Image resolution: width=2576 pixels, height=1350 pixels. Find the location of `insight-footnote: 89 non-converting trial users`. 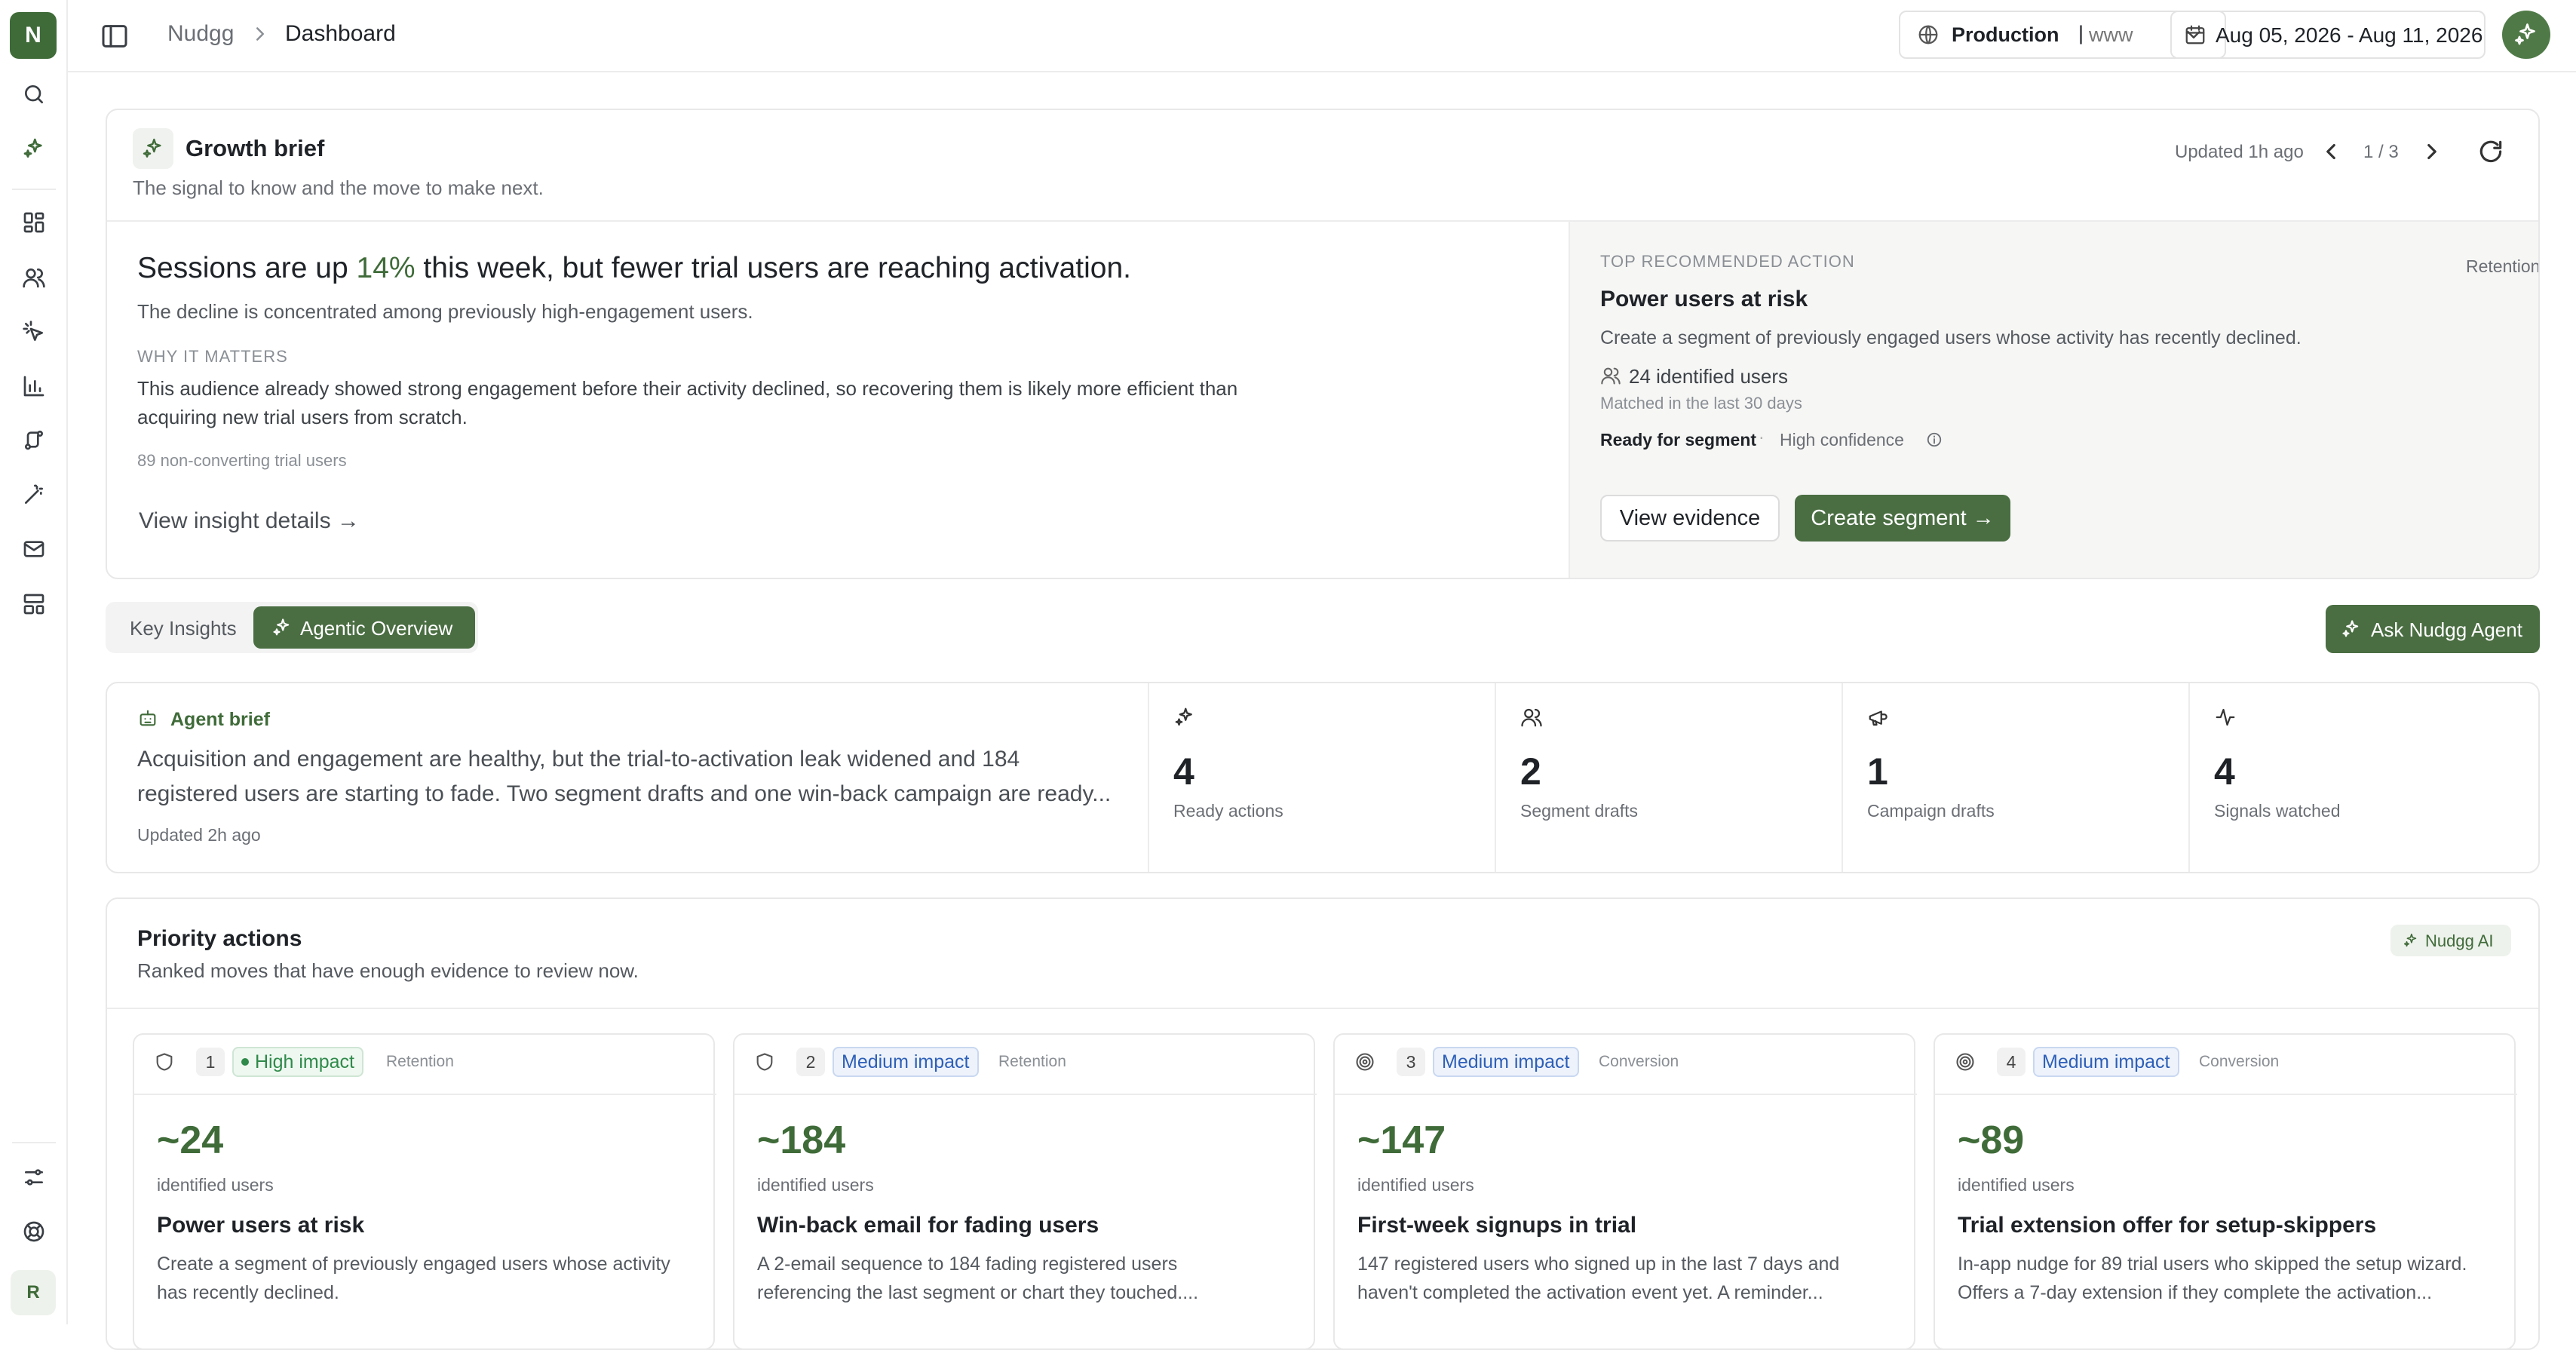

insight-footnote: 89 non-converting trial users is located at coordinates (242, 460).